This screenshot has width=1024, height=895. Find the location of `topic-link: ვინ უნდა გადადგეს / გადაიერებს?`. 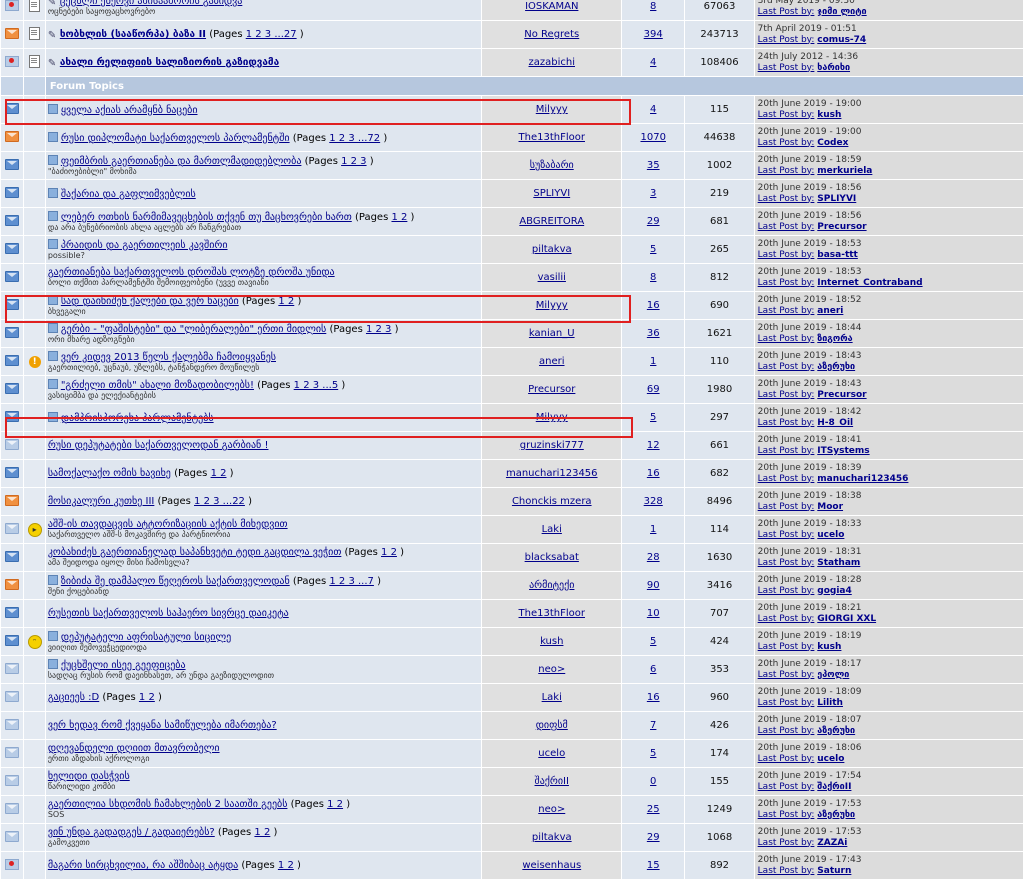

topic-link: ვინ უნდა გადადგეს / გადაიერებს? is located at coordinates (131, 832).